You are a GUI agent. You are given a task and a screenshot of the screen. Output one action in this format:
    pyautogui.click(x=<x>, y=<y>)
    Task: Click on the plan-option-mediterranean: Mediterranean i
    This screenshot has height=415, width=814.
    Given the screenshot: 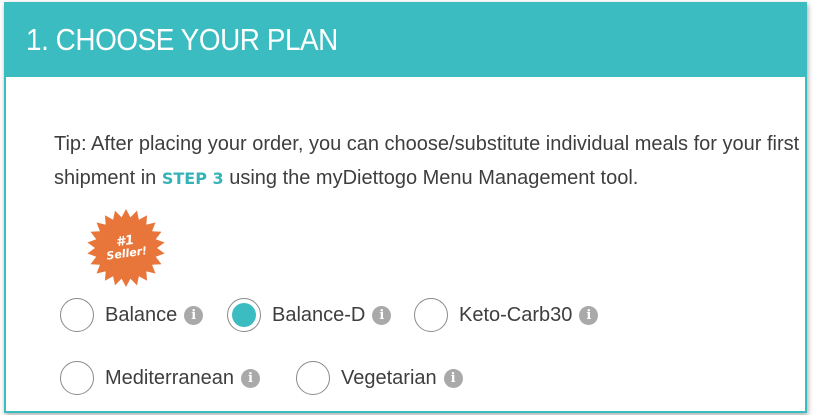 What is the action you would take?
    pyautogui.click(x=160, y=378)
    